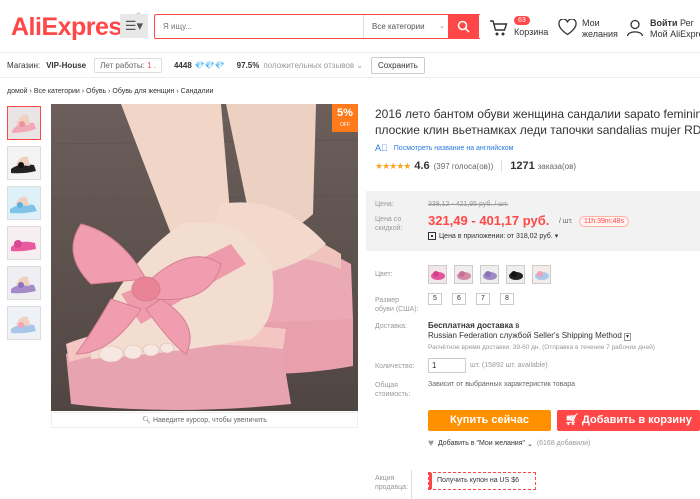 Image resolution: width=700 pixels, height=499 pixels. Describe the element at coordinates (435, 299) in the screenshot. I see `size-option: 5` at that location.